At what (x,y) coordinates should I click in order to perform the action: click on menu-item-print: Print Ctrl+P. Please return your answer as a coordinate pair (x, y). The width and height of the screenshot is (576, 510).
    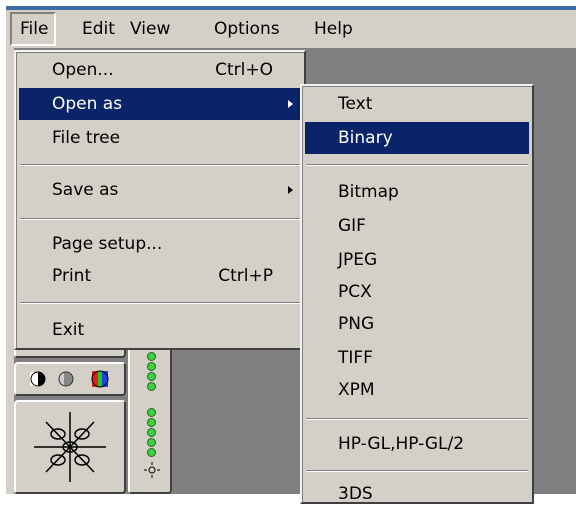
    Looking at the image, I should click on (160, 276).